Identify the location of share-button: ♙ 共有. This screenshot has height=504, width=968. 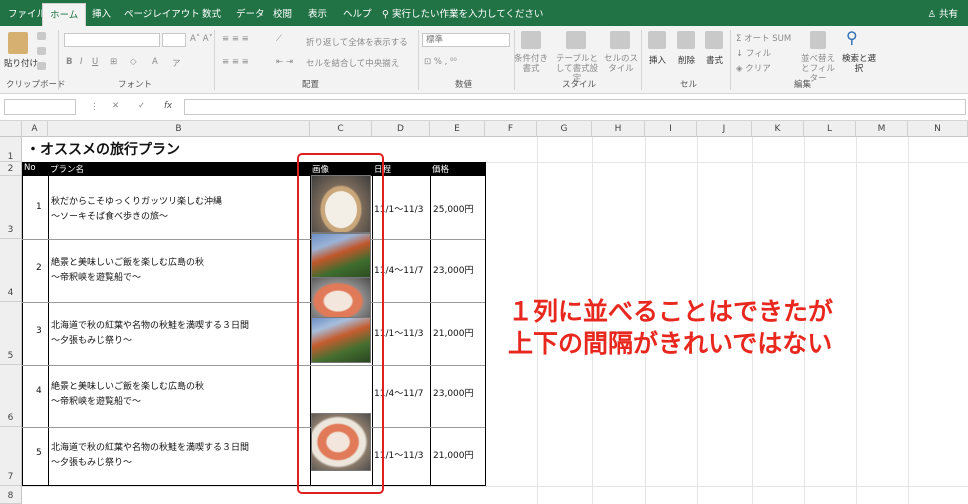
(942, 13).